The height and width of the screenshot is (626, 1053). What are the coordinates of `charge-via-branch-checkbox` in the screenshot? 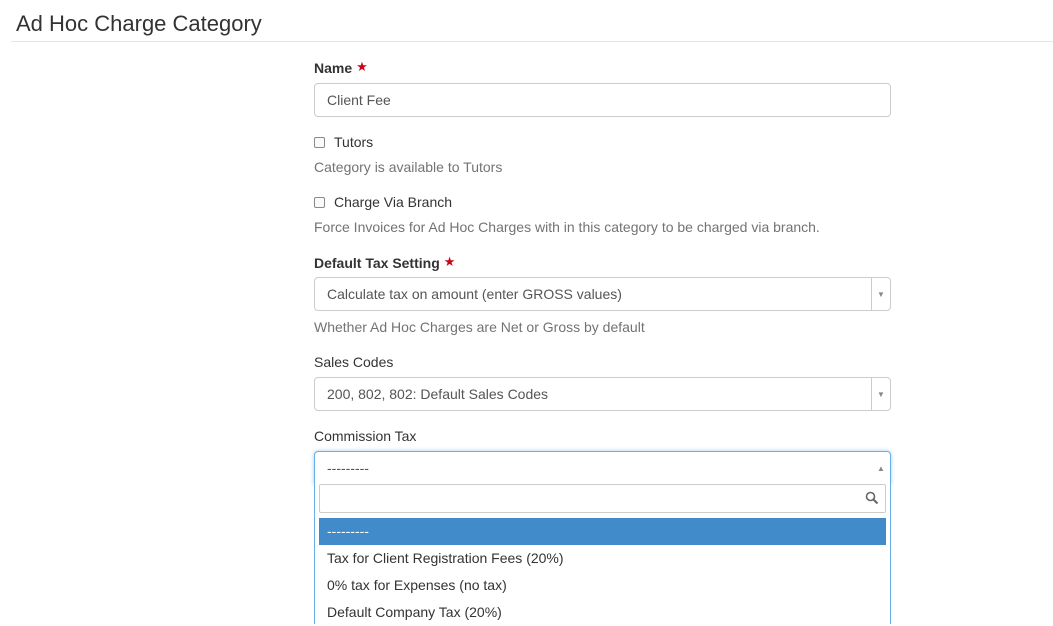 It's located at (319, 202).